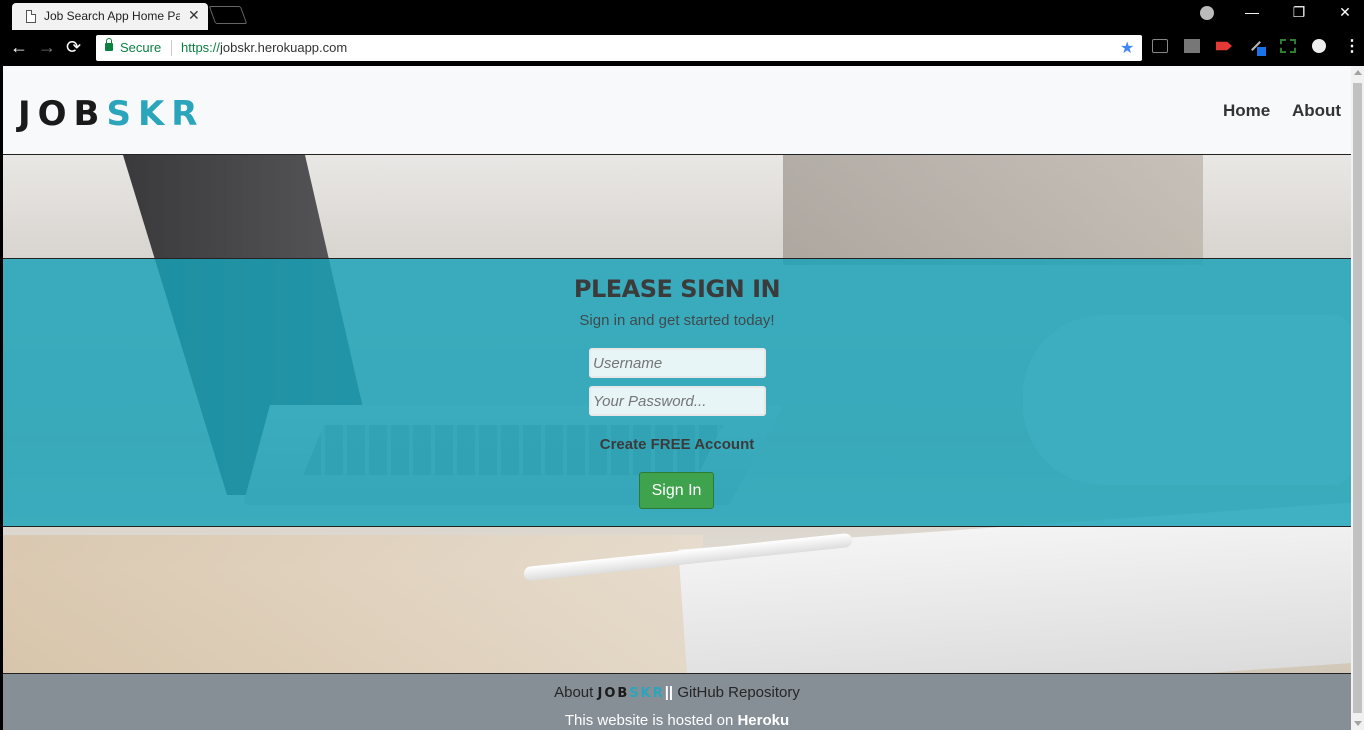  Describe the element at coordinates (1224, 46) in the screenshot. I see `video-extension-icon` at that location.